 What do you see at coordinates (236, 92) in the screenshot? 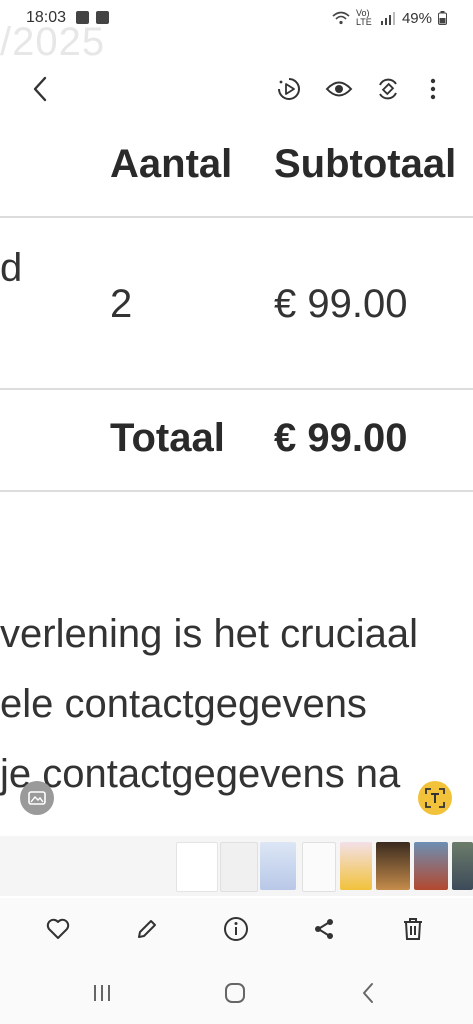
I see `top-toolbar` at bounding box center [236, 92].